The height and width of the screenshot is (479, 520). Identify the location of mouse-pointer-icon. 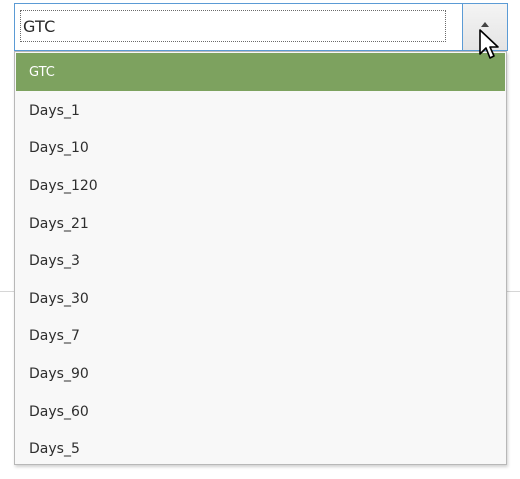
(489, 44).